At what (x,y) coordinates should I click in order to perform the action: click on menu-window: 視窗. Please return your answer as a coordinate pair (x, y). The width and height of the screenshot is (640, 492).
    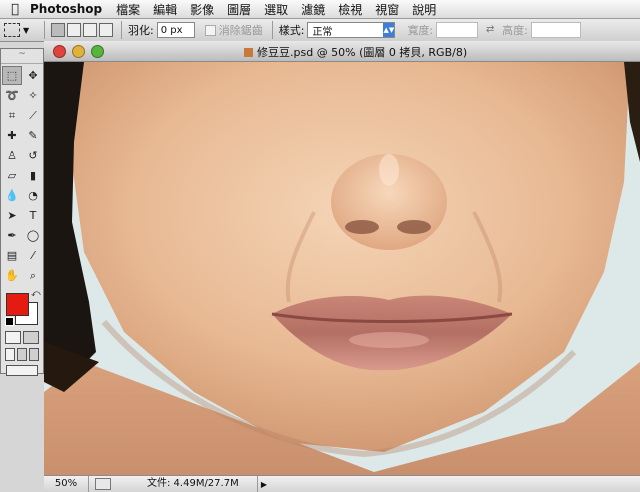
    Looking at the image, I should click on (387, 9).